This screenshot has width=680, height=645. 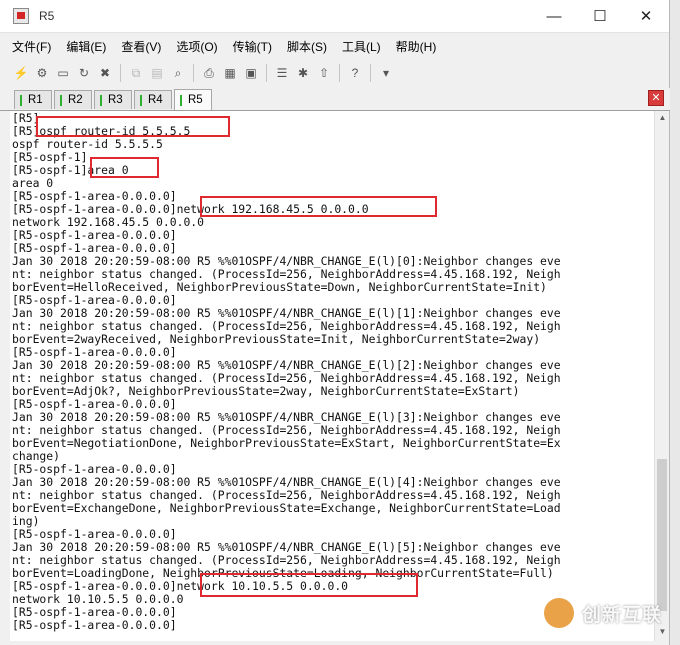 I want to click on find-icon: ⌕, so click(x=178, y=73).